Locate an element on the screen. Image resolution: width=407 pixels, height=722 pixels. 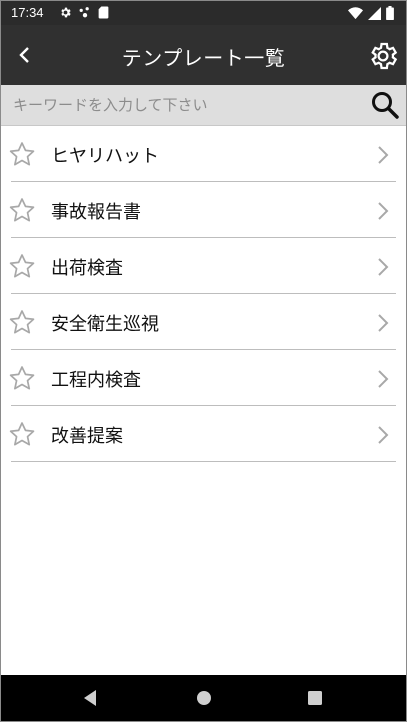
sd-card-icon is located at coordinates (103, 12).